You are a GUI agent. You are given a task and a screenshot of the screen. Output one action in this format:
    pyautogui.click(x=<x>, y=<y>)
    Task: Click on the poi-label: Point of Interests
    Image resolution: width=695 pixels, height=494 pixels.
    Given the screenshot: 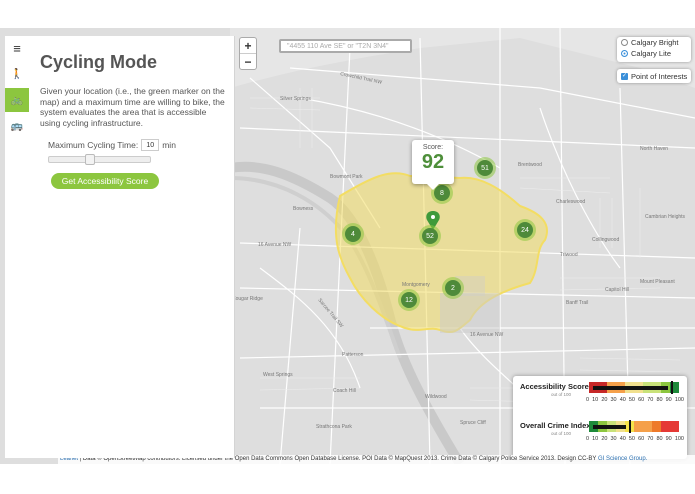 What is the action you would take?
    pyautogui.click(x=659, y=76)
    